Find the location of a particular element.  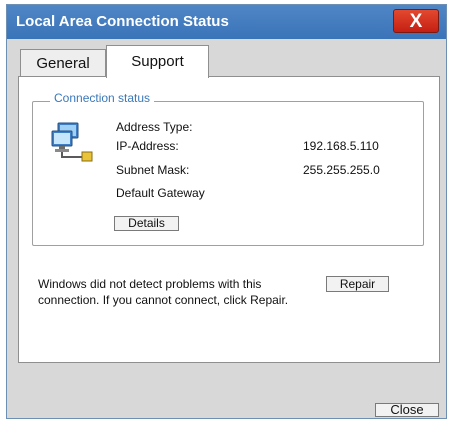

subnet-mask-value: 255.255.255.0 is located at coordinates (341, 170).